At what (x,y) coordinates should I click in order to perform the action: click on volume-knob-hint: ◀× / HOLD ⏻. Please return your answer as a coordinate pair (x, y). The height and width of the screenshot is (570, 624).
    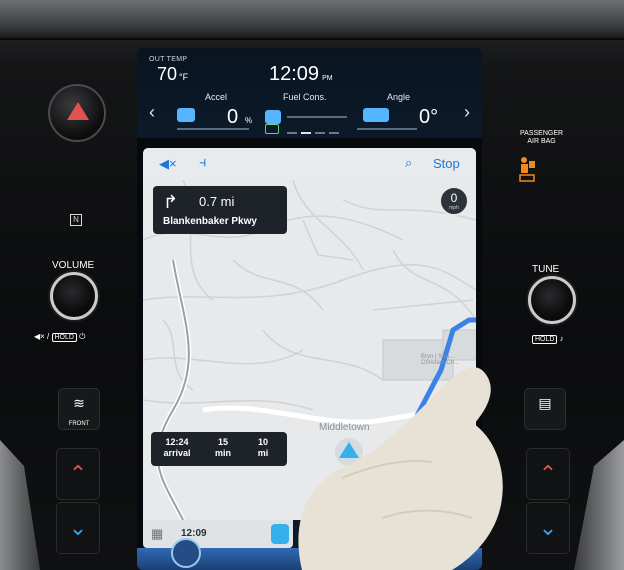
    Looking at the image, I should click on (60, 337).